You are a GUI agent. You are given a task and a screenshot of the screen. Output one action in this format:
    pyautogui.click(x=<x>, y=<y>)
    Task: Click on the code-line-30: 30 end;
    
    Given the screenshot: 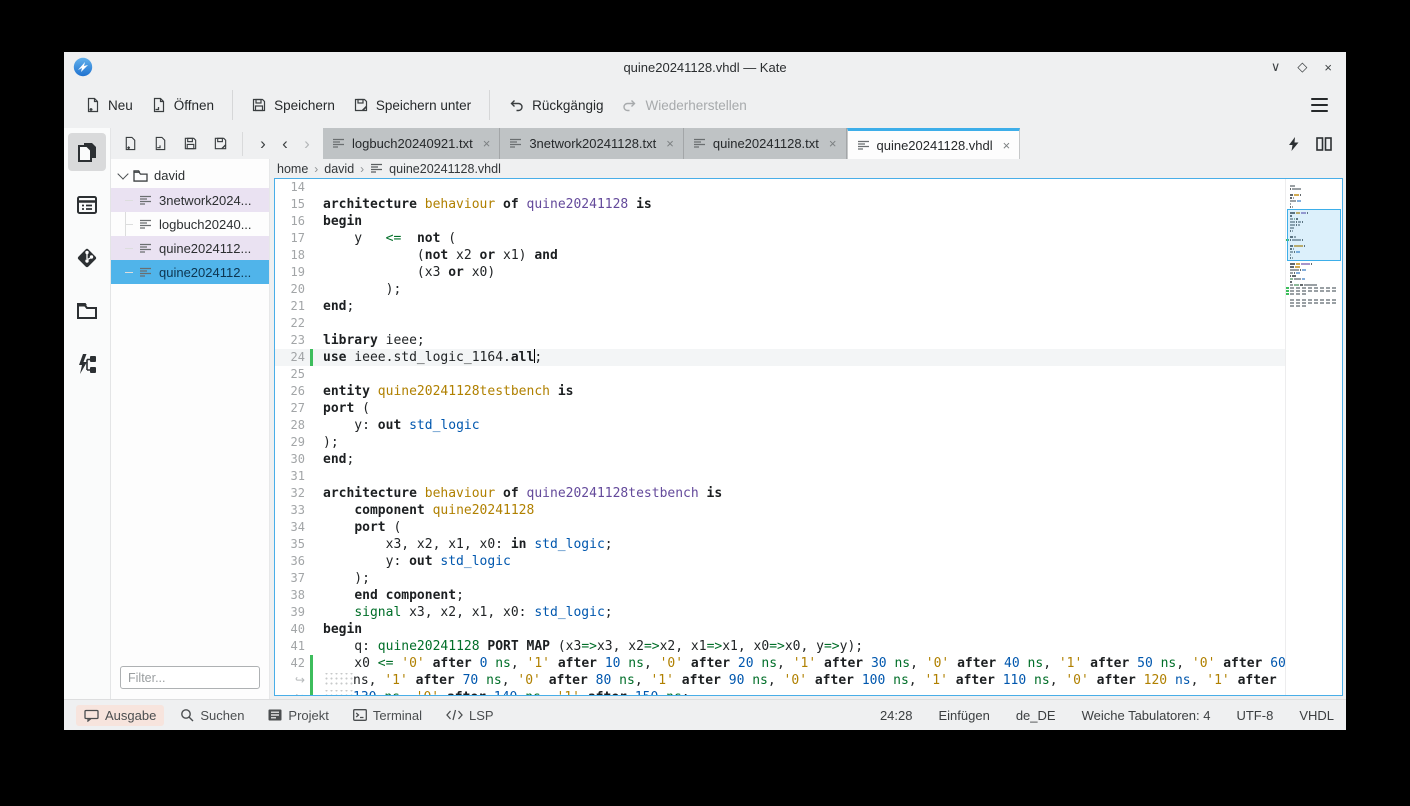 What is the action you would take?
    pyautogui.click(x=780, y=459)
    